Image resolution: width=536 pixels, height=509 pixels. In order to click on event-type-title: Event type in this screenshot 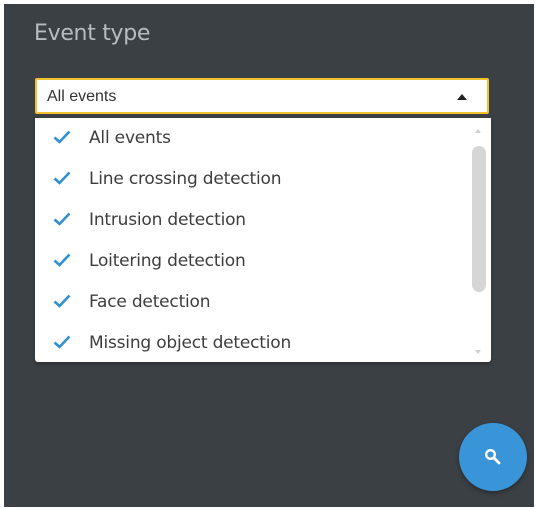, I will do `click(92, 33)`.